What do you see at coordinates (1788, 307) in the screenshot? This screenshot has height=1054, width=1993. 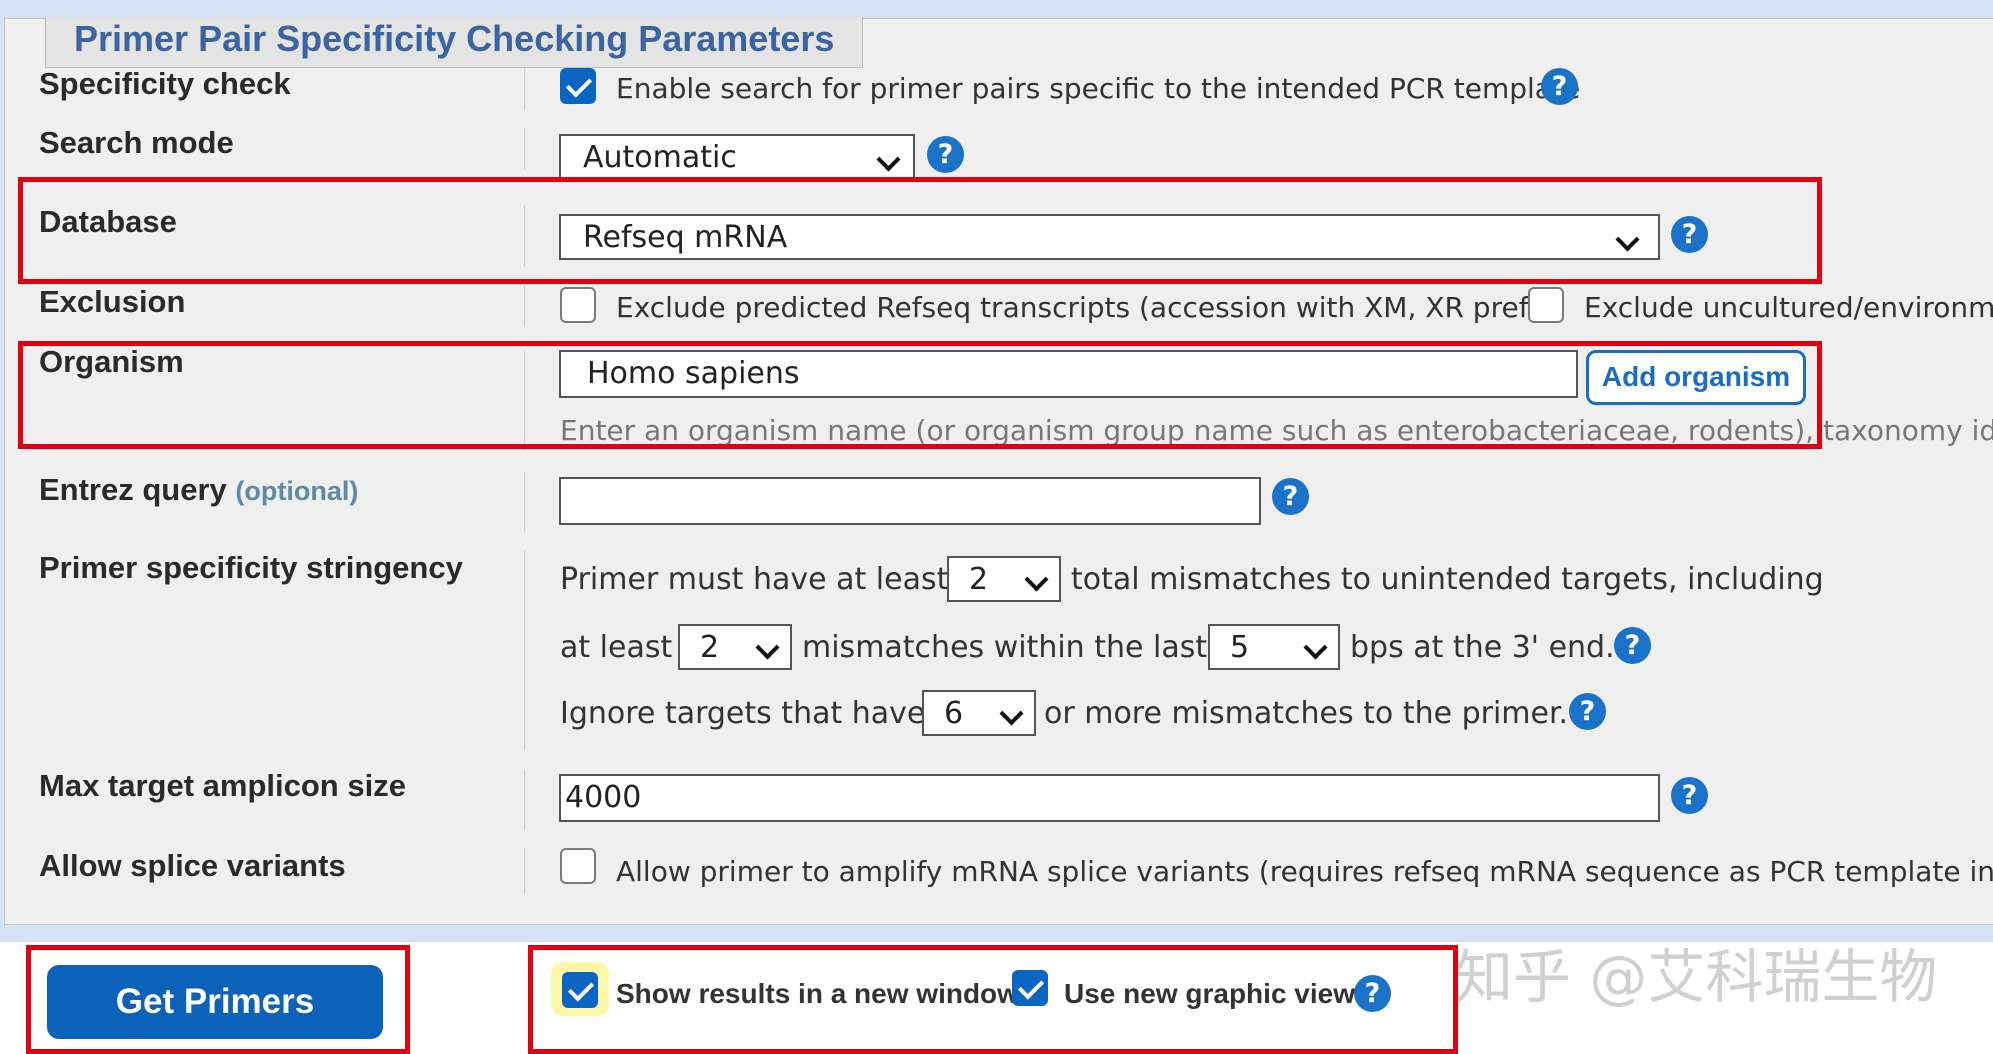 I see `exclude-uncultured-text: Exclude uncultured/environme` at bounding box center [1788, 307].